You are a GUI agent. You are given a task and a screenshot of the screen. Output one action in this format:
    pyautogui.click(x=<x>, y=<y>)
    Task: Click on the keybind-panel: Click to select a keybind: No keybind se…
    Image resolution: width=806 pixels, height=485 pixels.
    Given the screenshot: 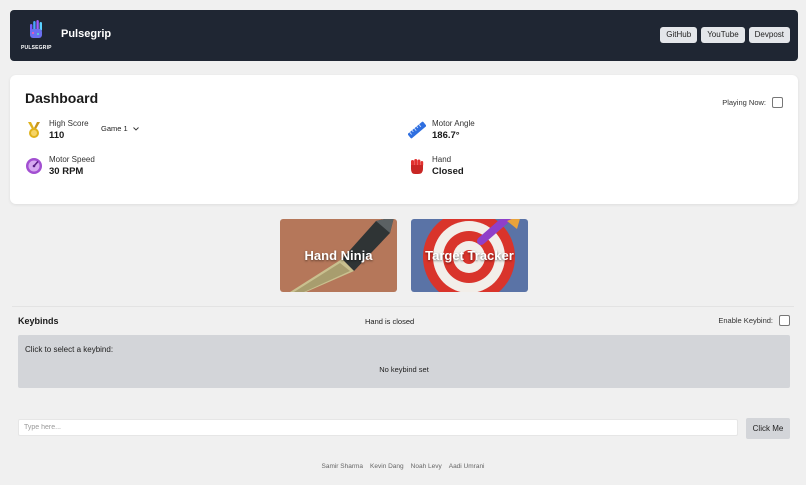 What is the action you would take?
    pyautogui.click(x=404, y=361)
    